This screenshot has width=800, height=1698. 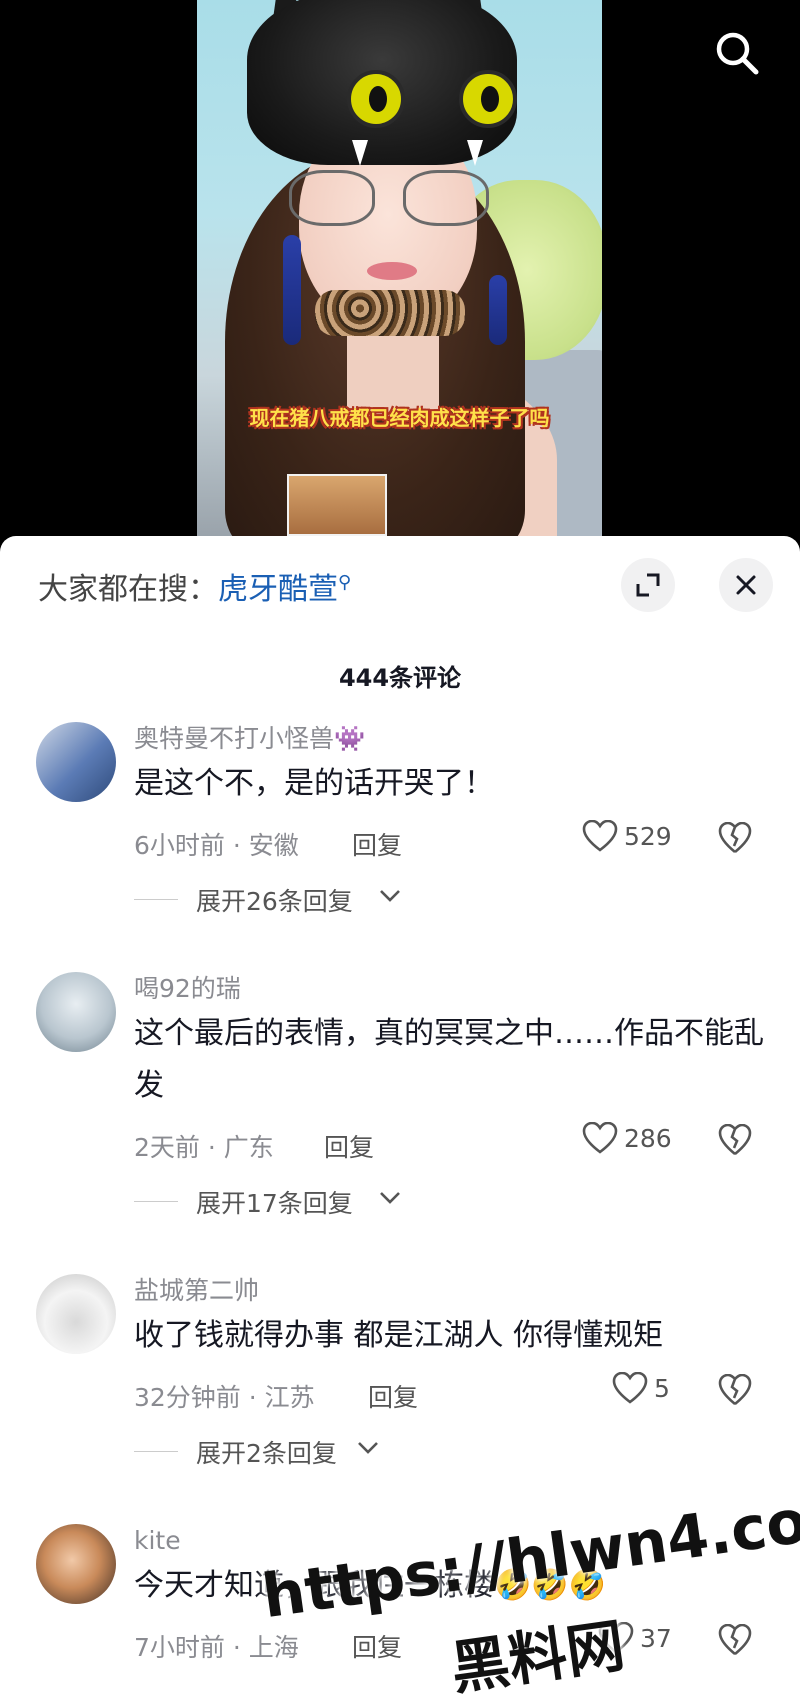 I want to click on like-button: 529, so click(x=627, y=836).